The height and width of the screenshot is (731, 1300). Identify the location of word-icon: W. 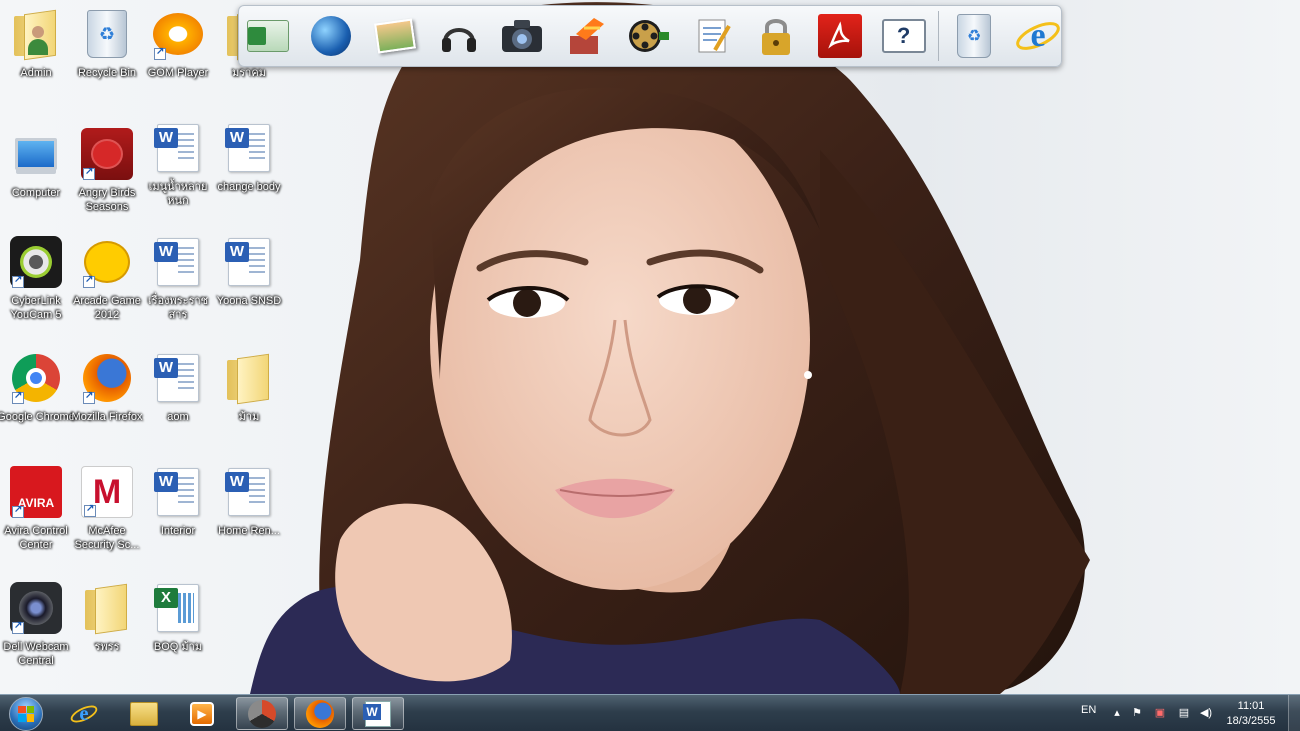
(377, 713).